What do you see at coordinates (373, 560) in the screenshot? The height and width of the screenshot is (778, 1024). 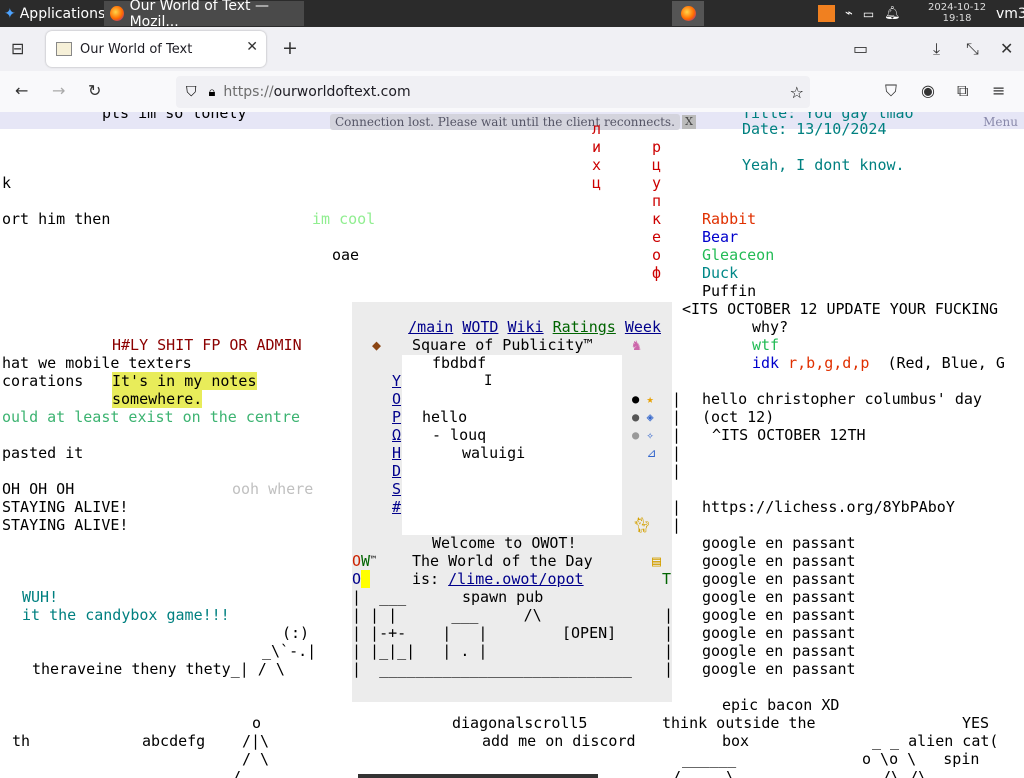 I see `ow-tm: ™` at bounding box center [373, 560].